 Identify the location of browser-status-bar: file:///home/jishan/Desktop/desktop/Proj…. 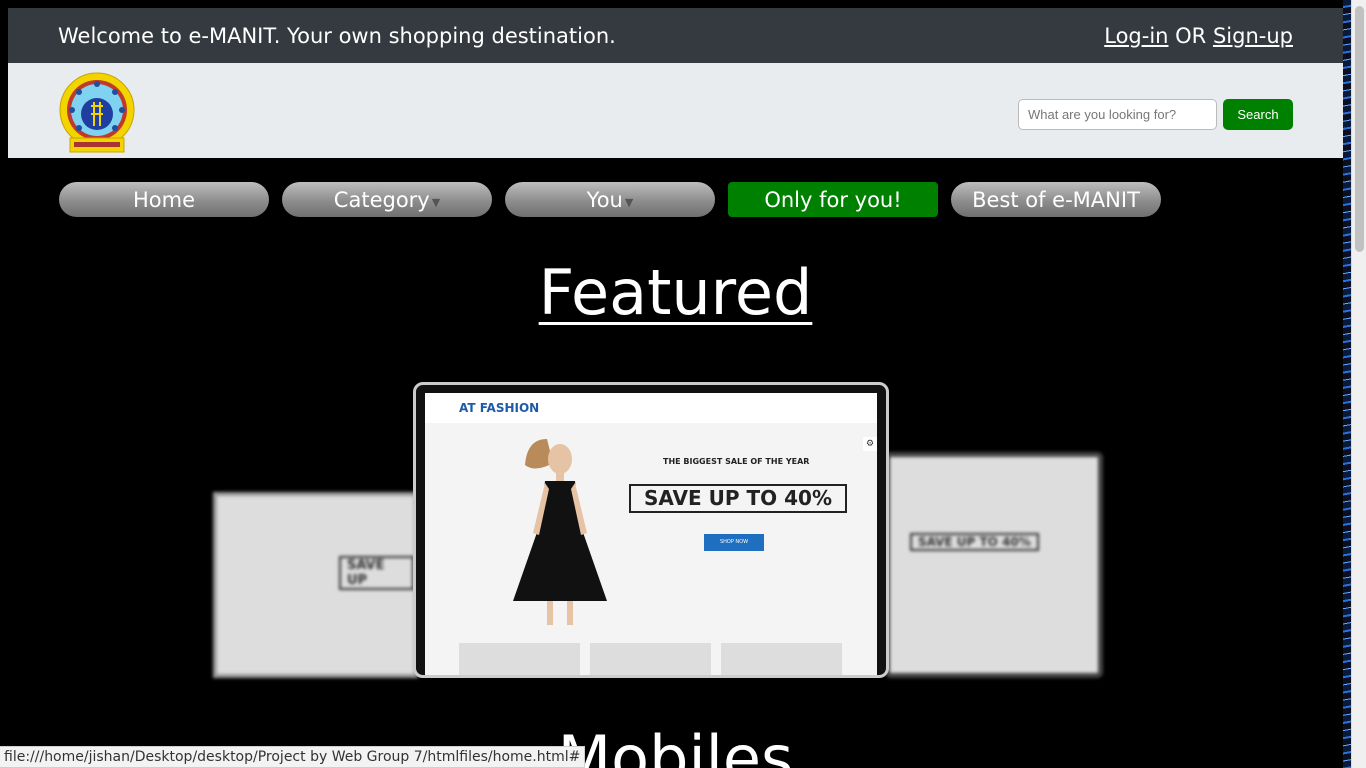
(293, 757).